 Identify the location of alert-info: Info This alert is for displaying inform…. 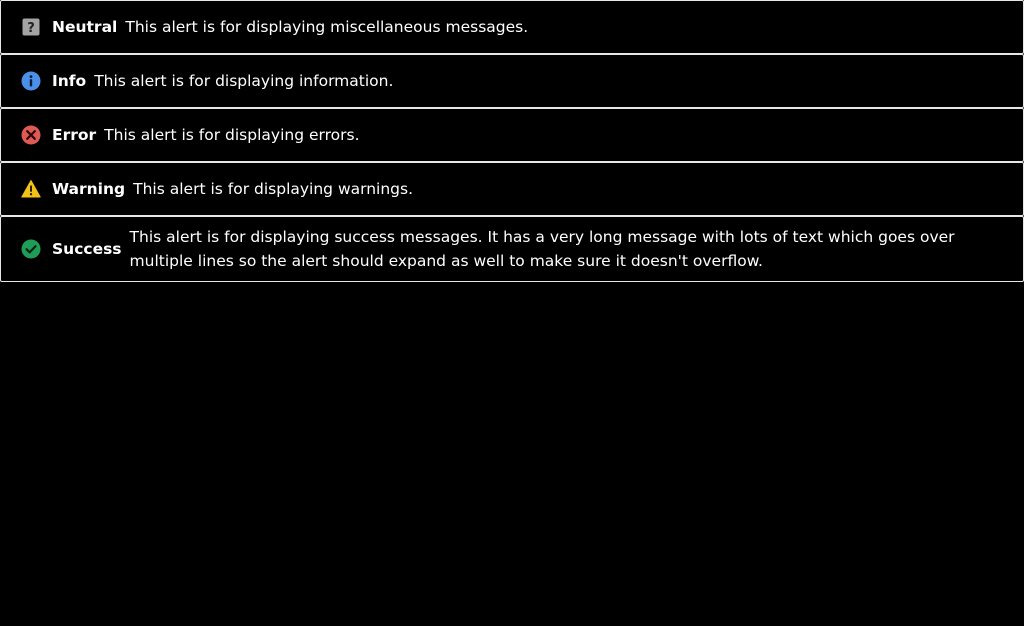
(512, 81).